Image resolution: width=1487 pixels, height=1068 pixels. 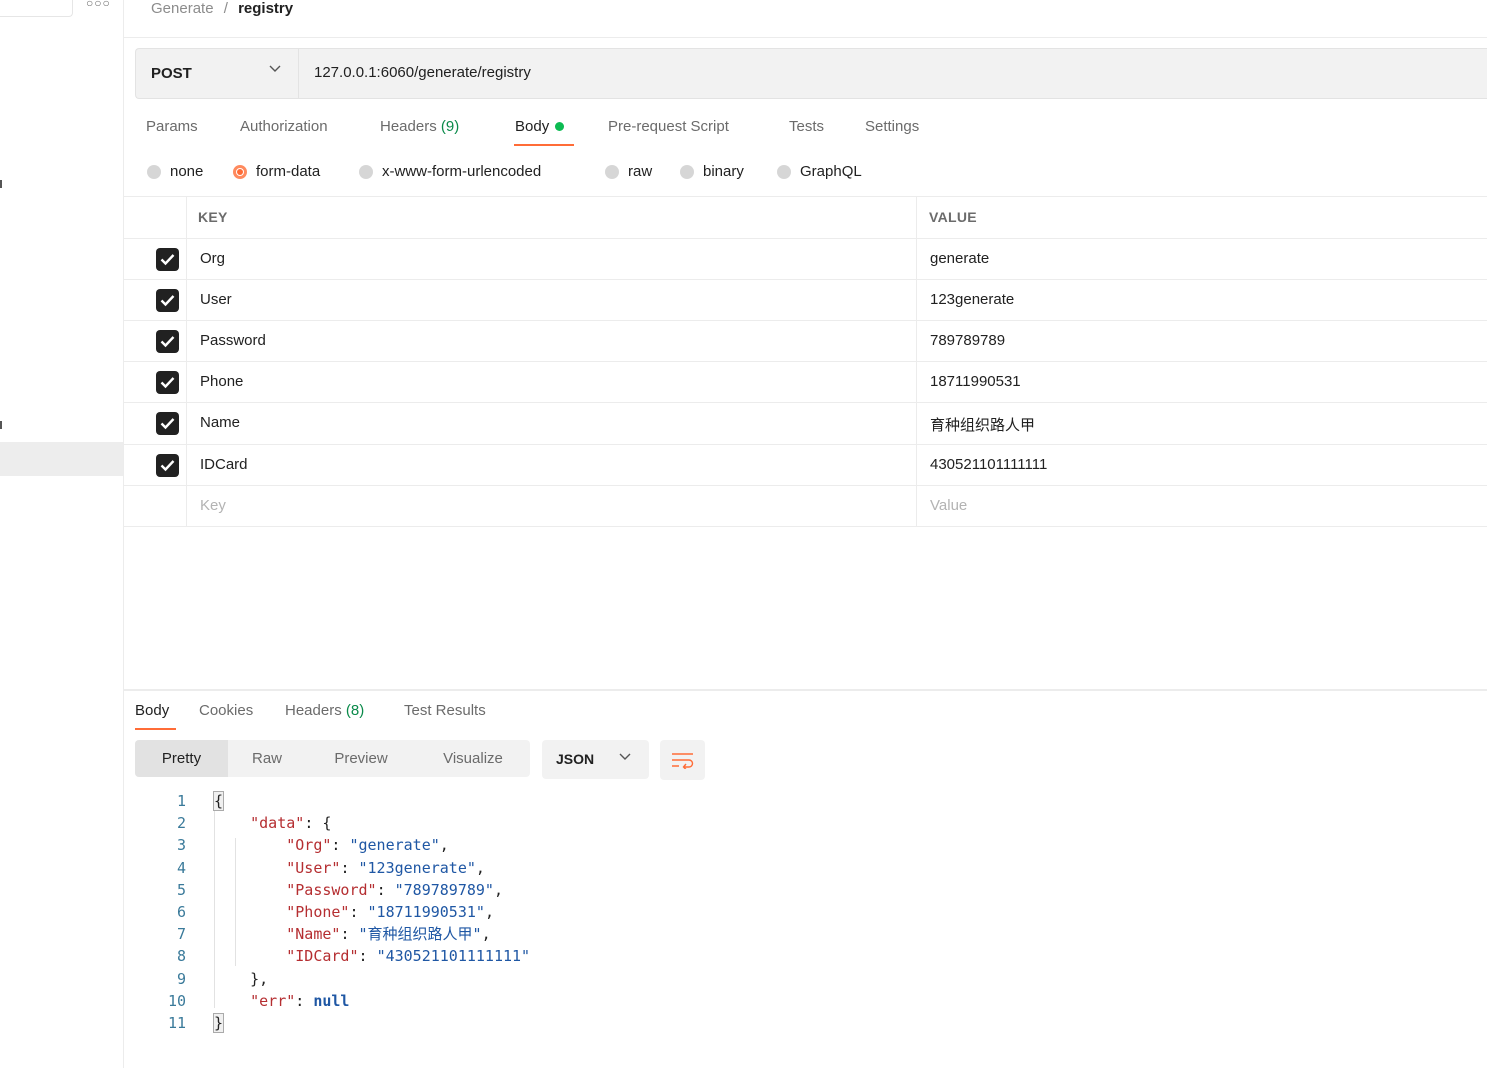 I want to click on response-tab-headers: Headers (8), so click(x=324, y=710).